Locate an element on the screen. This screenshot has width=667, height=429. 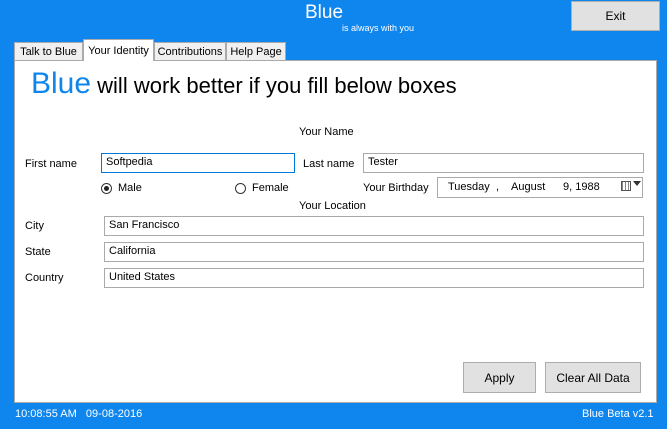
female-radio: Female is located at coordinates (262, 188).